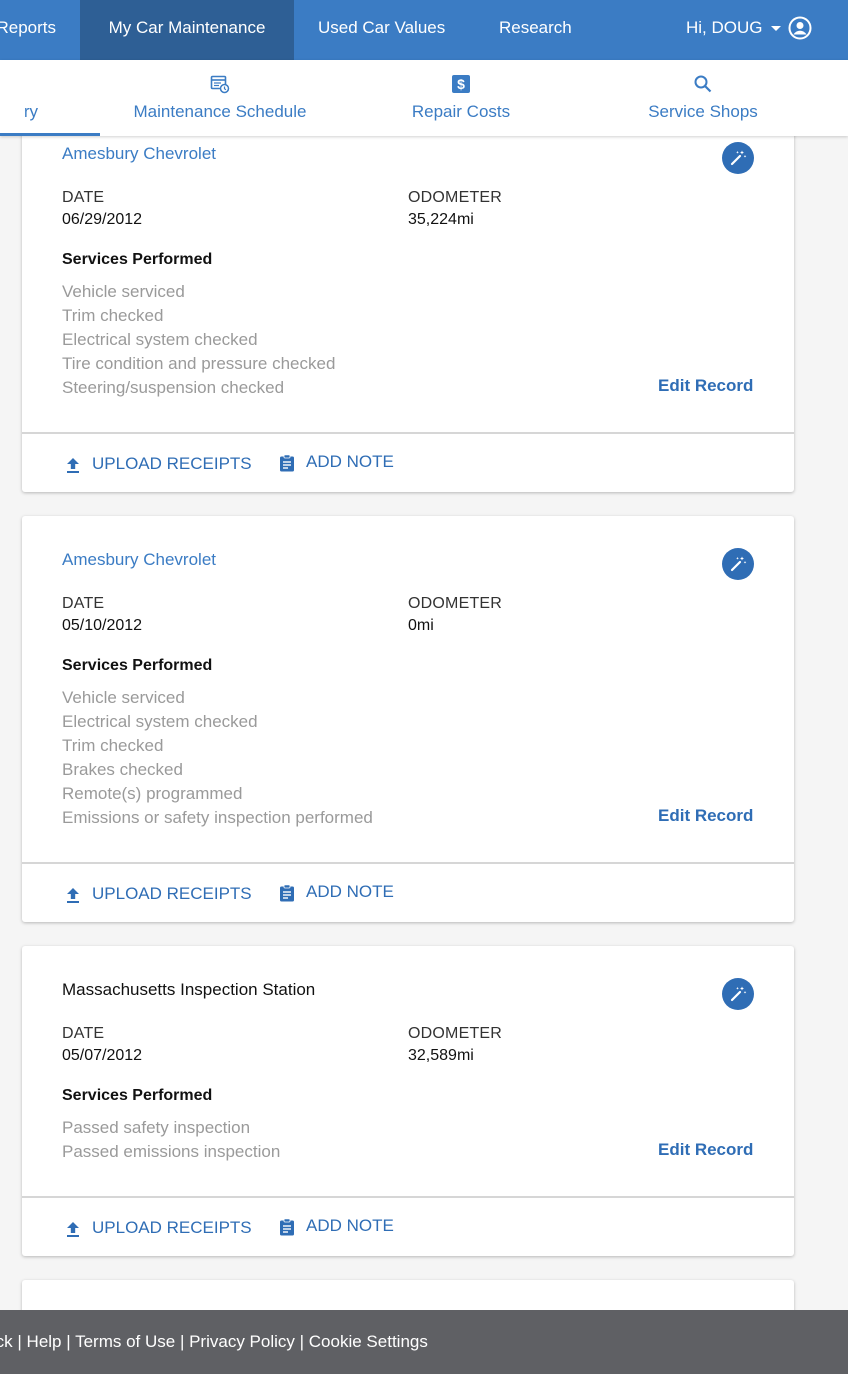 Image resolution: width=848 pixels, height=1374 pixels. What do you see at coordinates (461, 111) in the screenshot?
I see `tab-repair-costs-label: Repair Costs` at bounding box center [461, 111].